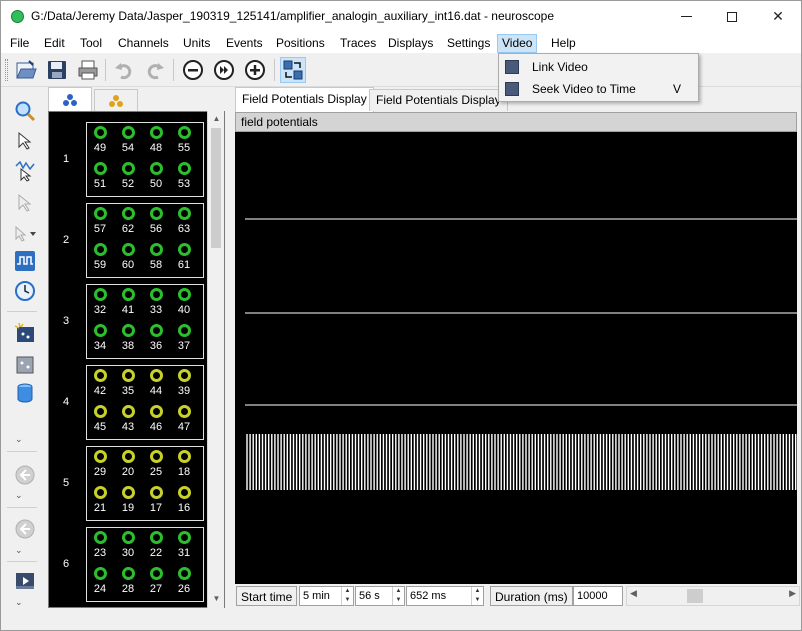  Describe the element at coordinates (25, 529) in the screenshot. I see `previous-spike-button` at that location.